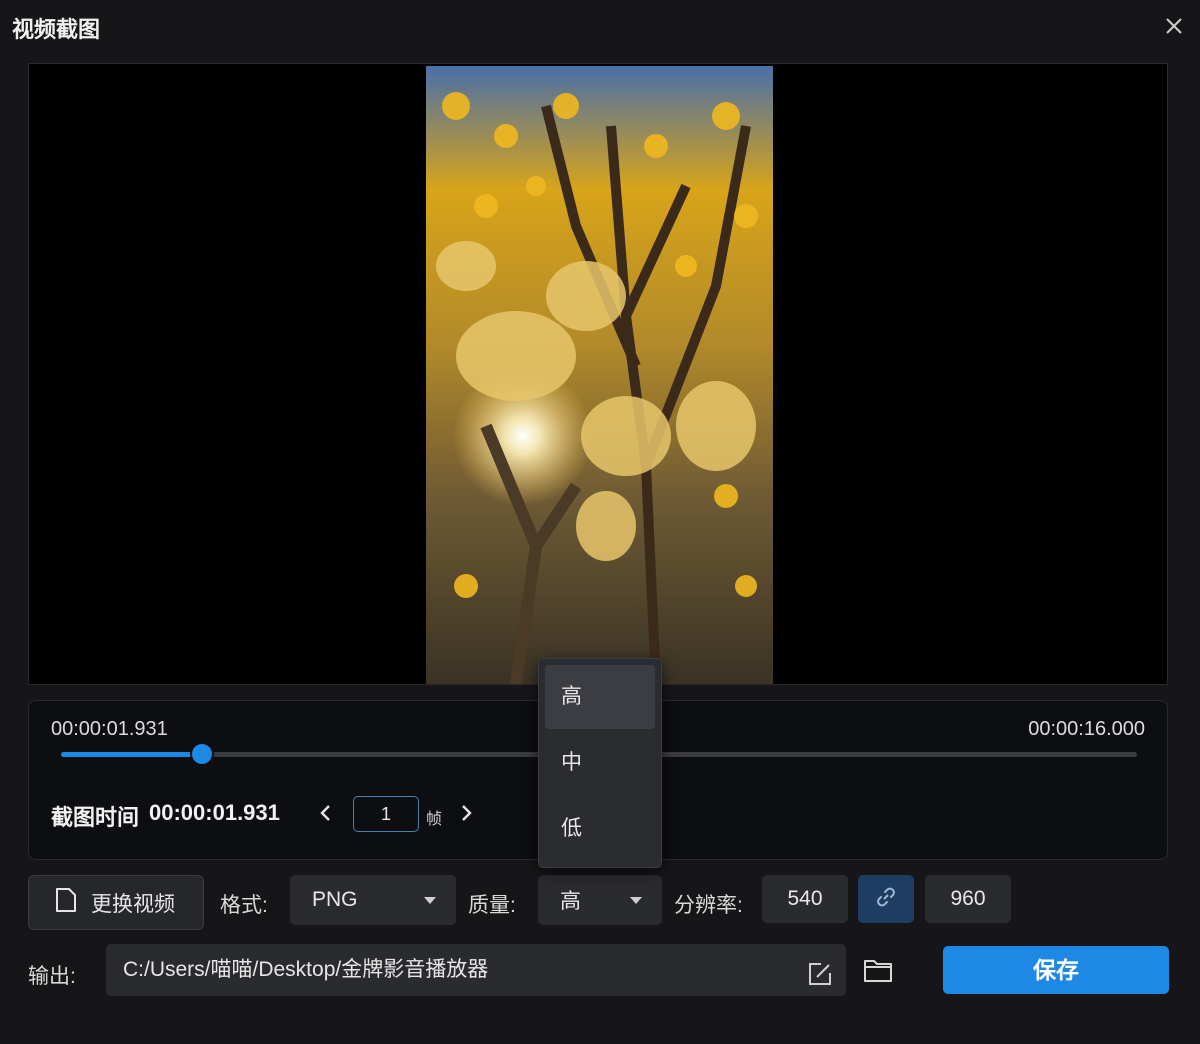 This screenshot has width=1200, height=1044. Describe the element at coordinates (386, 814) in the screenshot. I see `frame-step-input: 1` at that location.